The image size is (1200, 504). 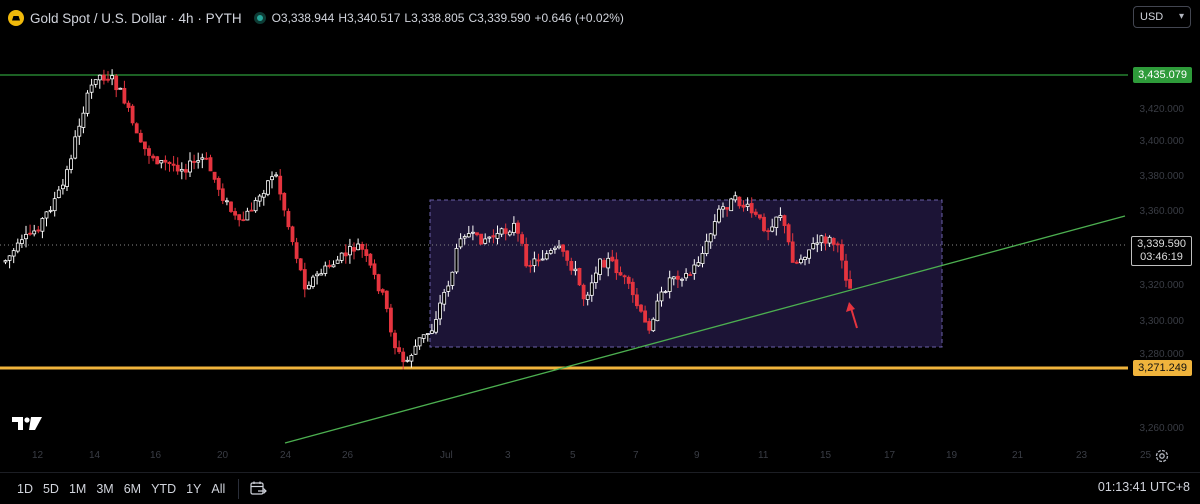 I want to click on support-price-tag: 3,271.249, so click(x=1162, y=368).